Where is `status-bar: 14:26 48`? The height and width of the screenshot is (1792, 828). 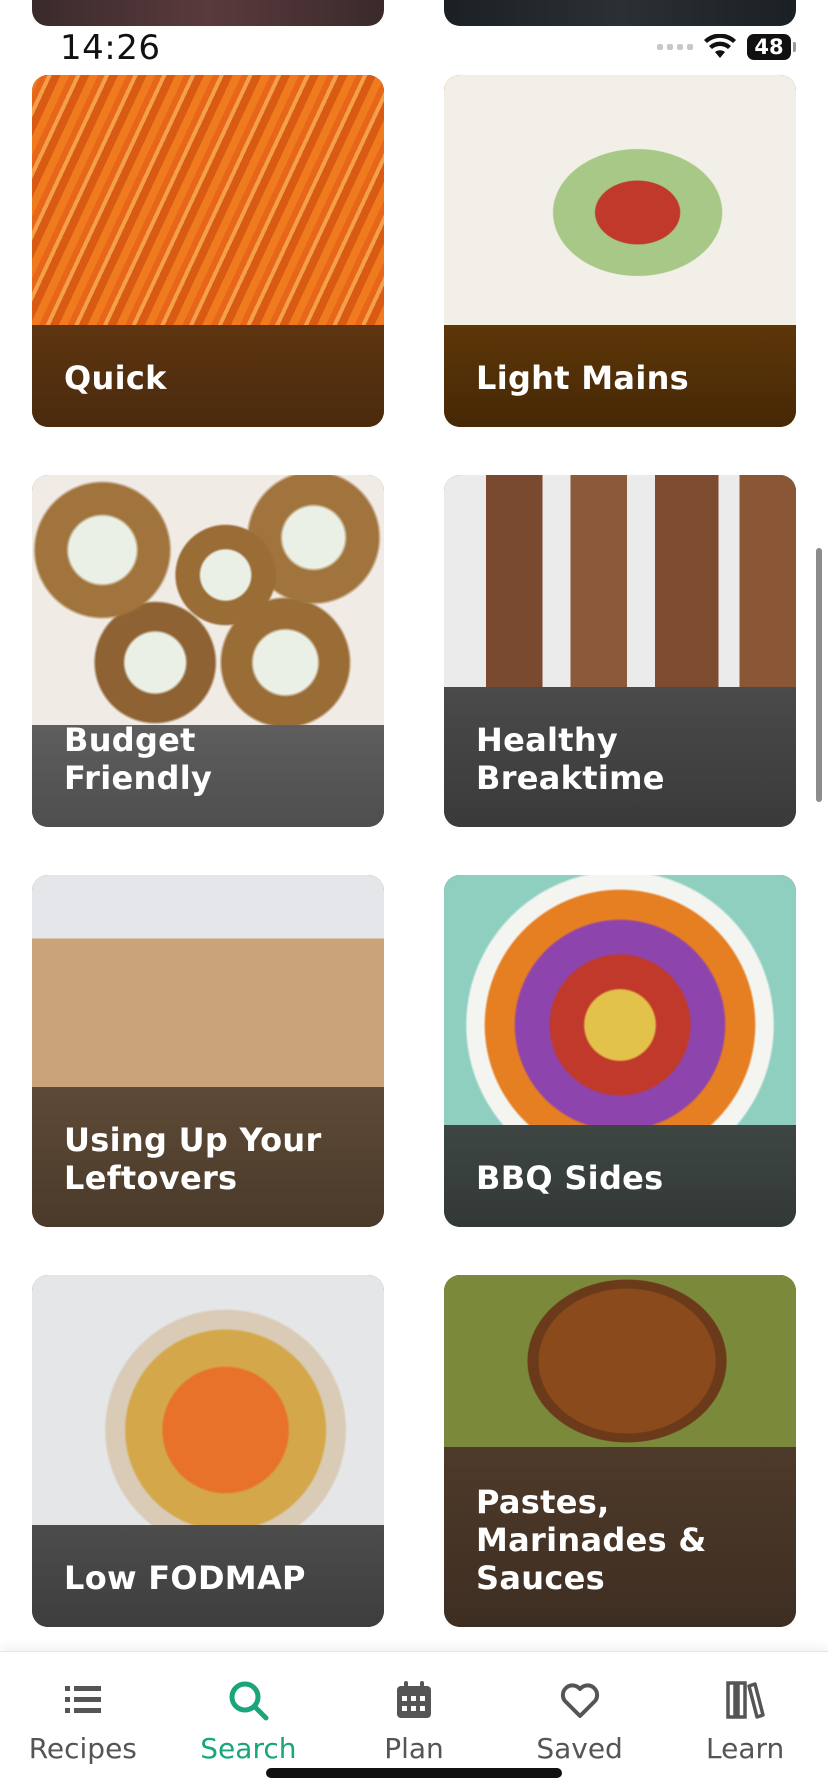
status-bar: 14:26 48 is located at coordinates (414, 36).